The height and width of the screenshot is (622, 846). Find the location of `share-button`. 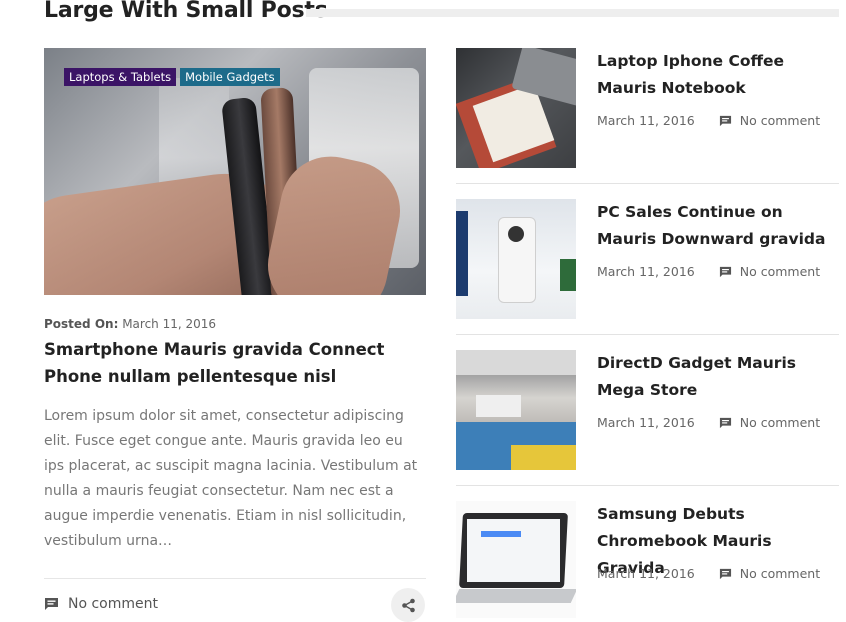

share-button is located at coordinates (408, 605).